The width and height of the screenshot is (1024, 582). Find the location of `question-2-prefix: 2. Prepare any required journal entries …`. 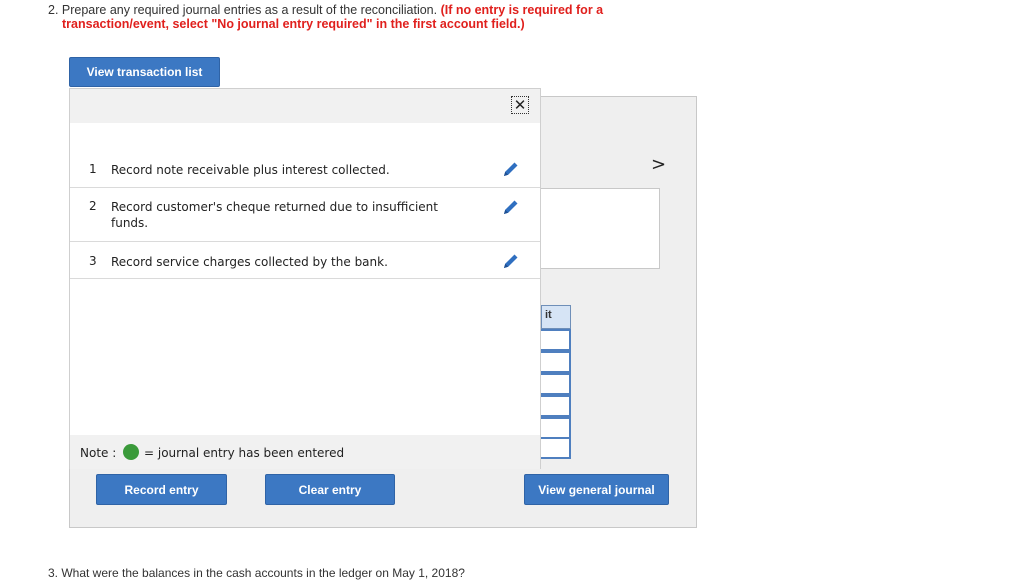

question-2-prefix: 2. Prepare any required journal entries … is located at coordinates (244, 10).